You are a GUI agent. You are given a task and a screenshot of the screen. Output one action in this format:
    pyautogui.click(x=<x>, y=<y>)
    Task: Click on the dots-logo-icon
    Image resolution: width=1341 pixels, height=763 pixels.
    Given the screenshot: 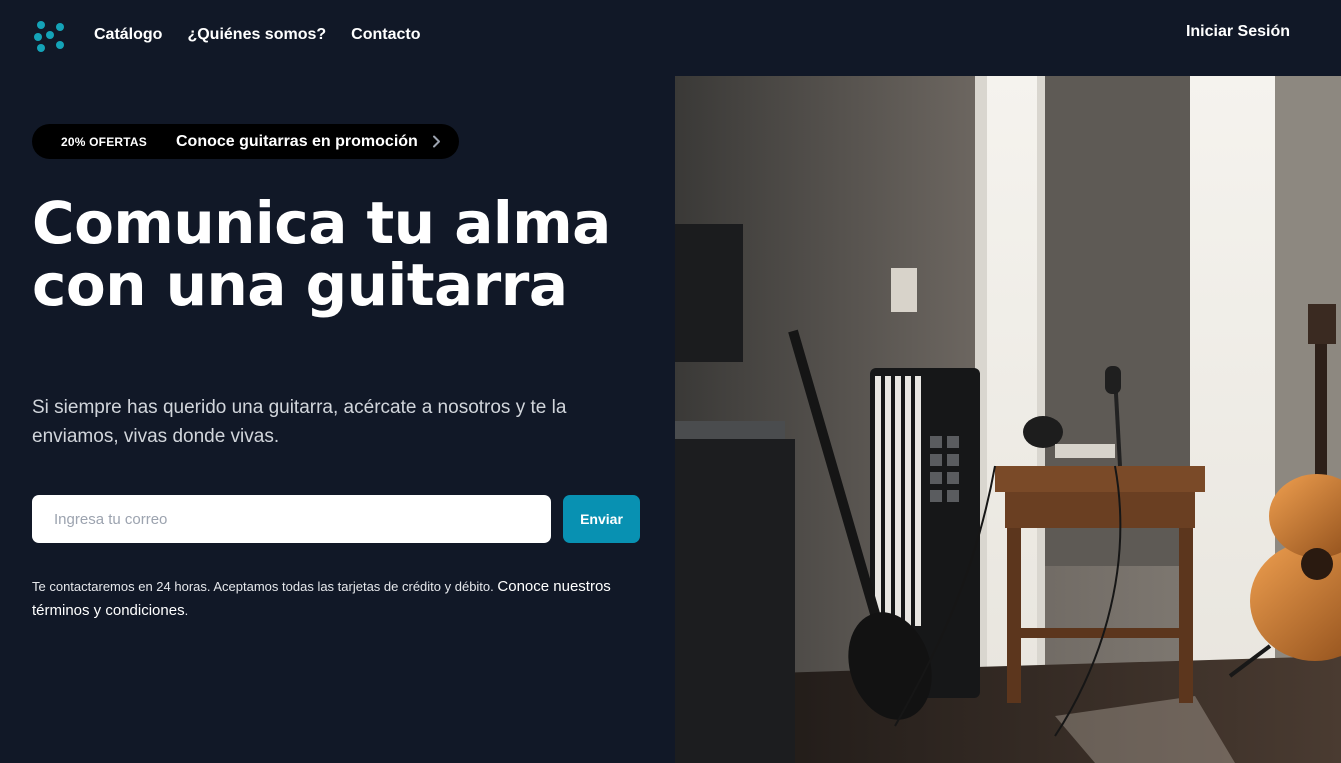 What is the action you would take?
    pyautogui.click(x=50, y=36)
    